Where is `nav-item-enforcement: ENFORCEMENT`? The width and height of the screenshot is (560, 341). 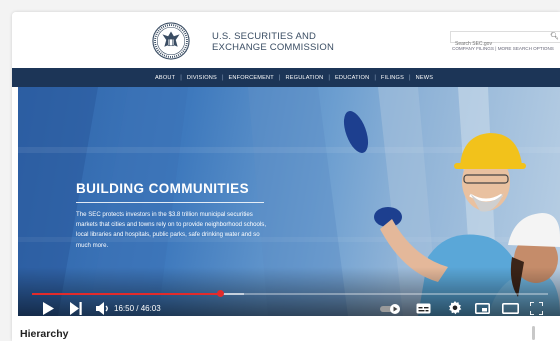
nav-item-enforcement: ENFORCEMENT is located at coordinates (251, 78).